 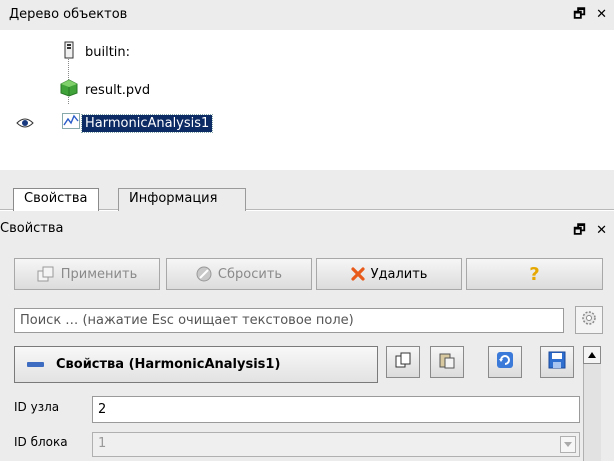 What do you see at coordinates (147, 123) in the screenshot?
I see `tree-item-label: HarmonicAnalysis1` at bounding box center [147, 123].